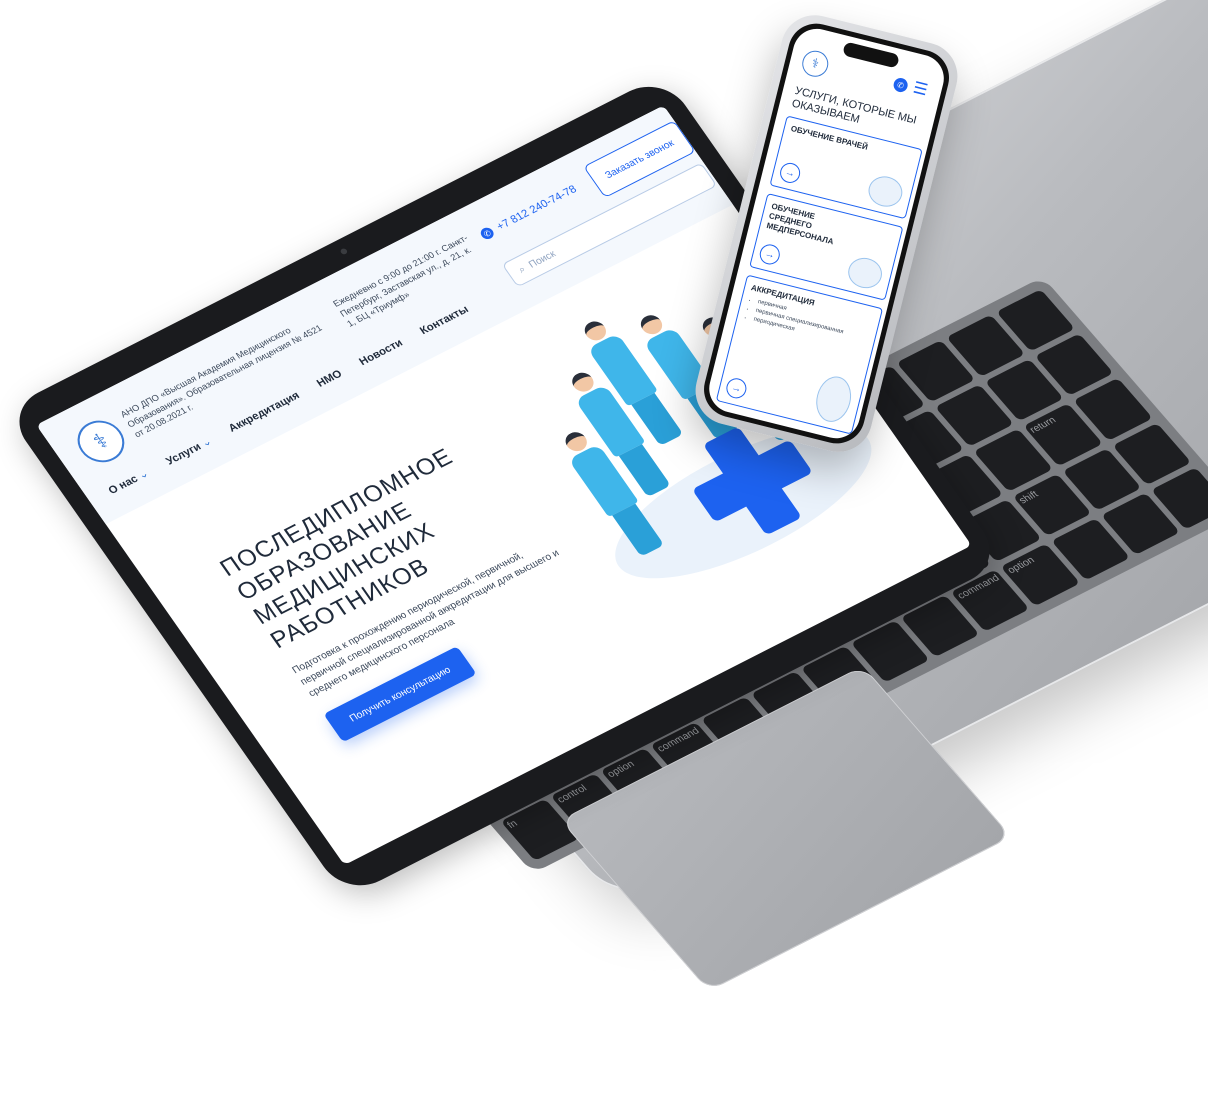  I want to click on camera-dot, so click(344, 251).